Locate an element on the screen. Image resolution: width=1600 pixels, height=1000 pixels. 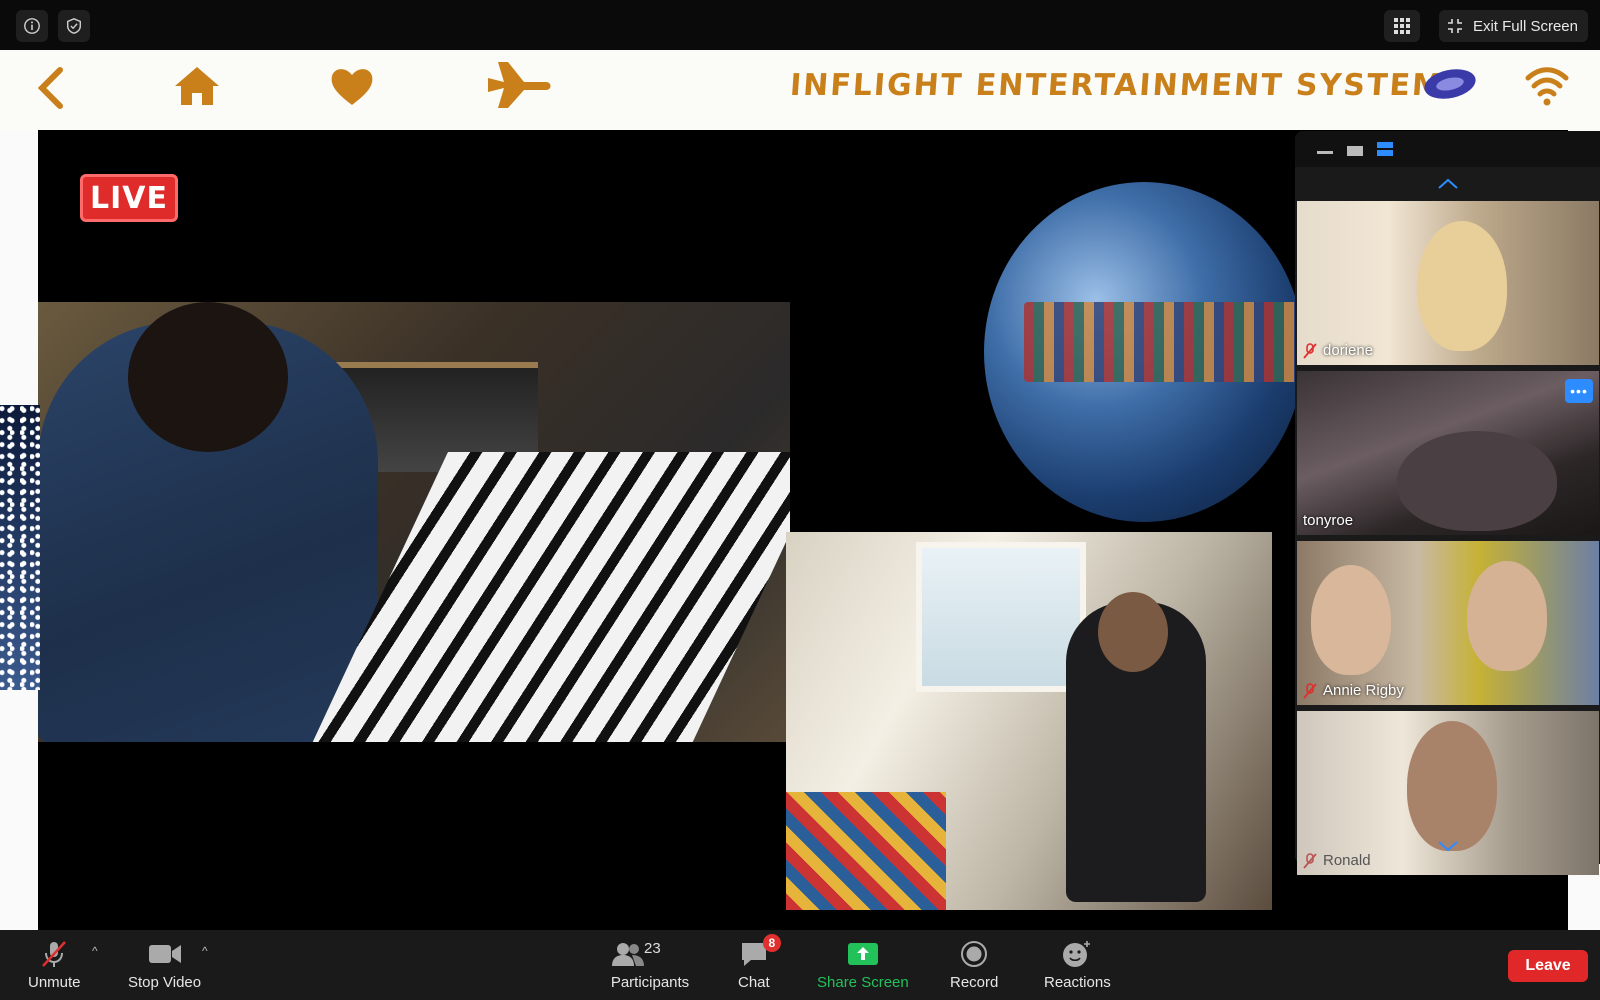
home-icon is located at coordinates (197, 86).